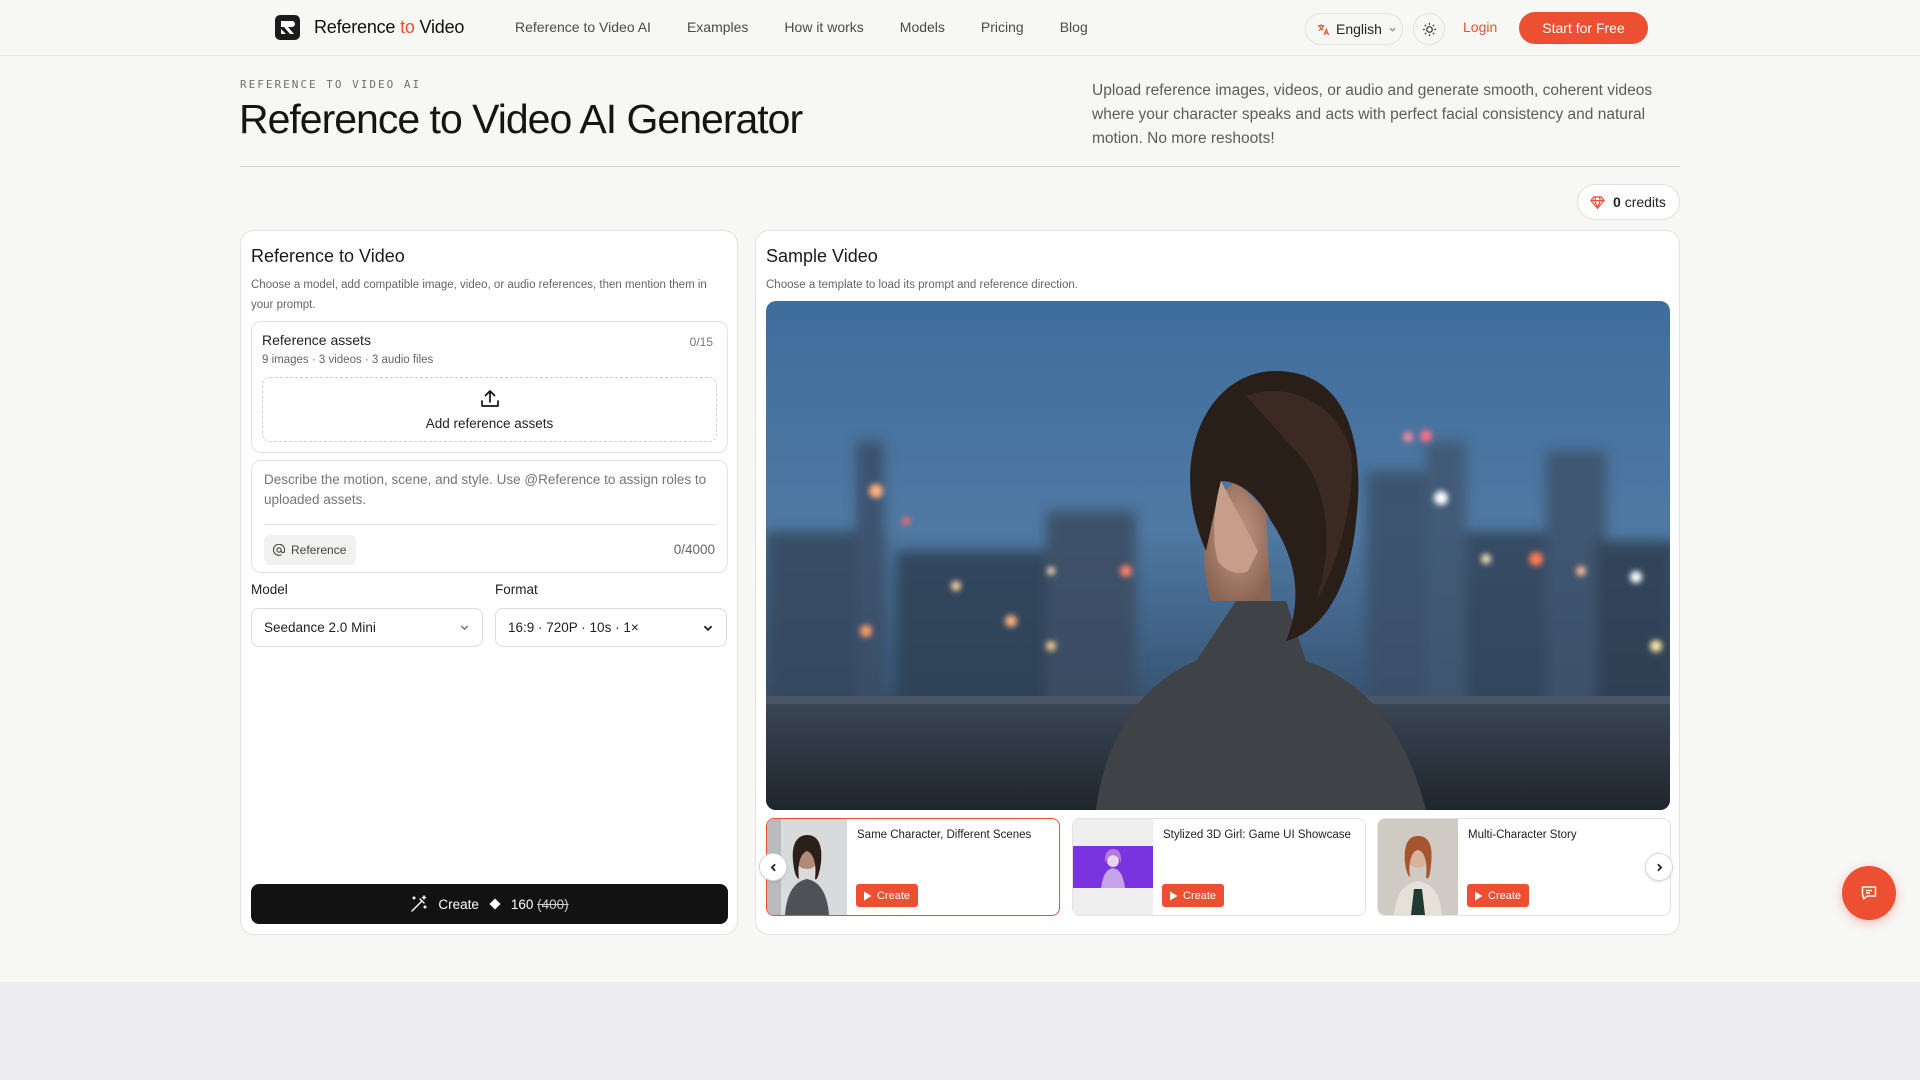  Describe the element at coordinates (516, 589) in the screenshot. I see `format-label: Format` at that location.